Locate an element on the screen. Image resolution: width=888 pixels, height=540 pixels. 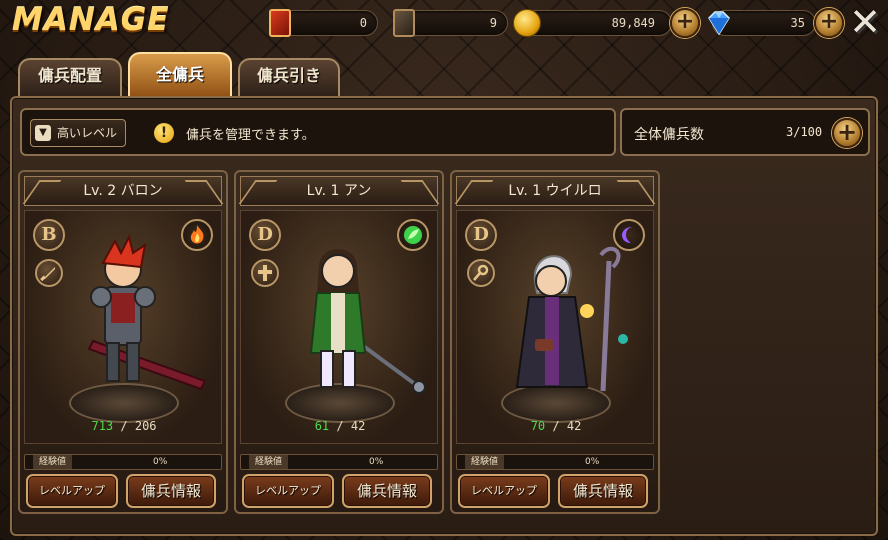
dark-book-icon is located at coordinates (404, 23).